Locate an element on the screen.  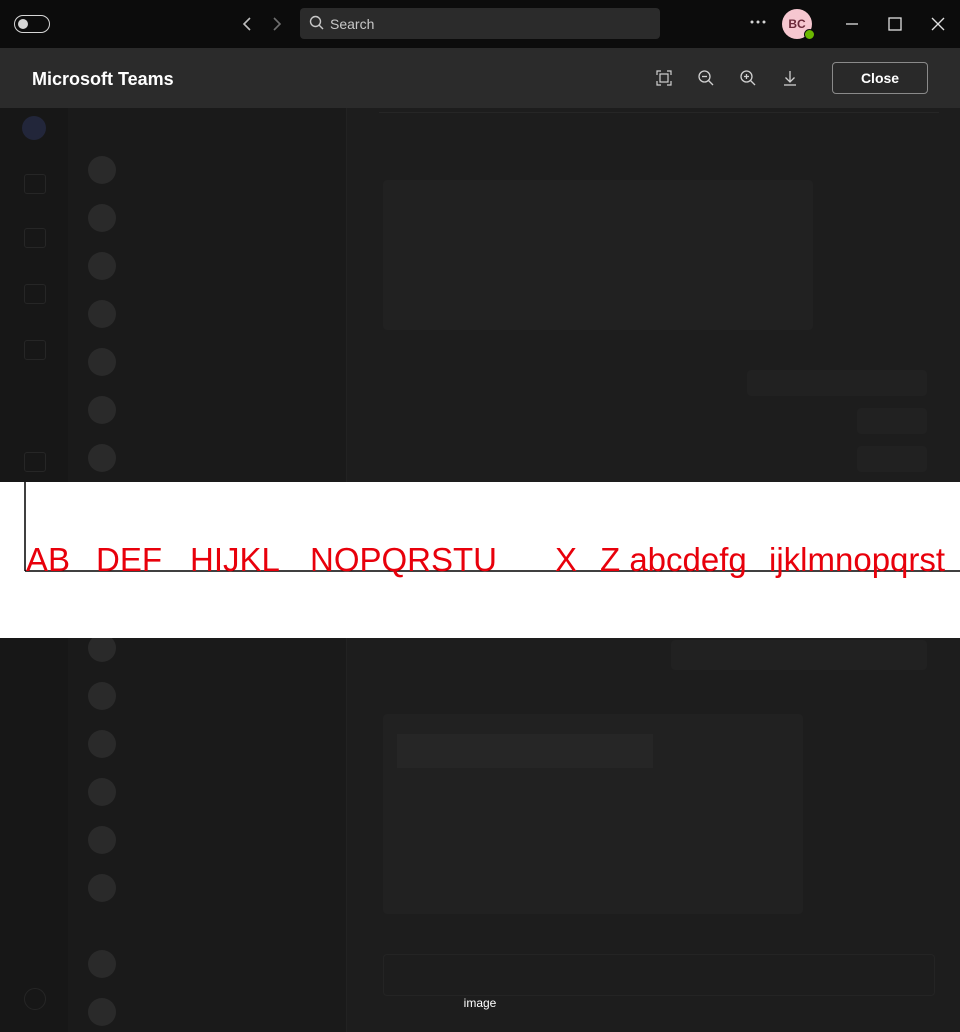
download-icon is located at coordinates (790, 78).